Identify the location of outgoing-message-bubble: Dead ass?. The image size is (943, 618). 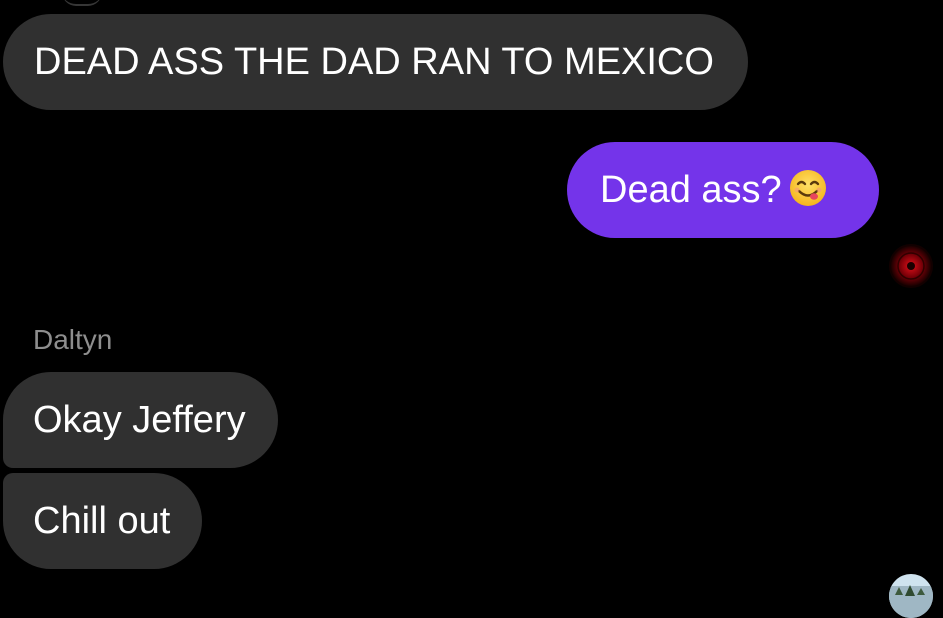
(723, 190).